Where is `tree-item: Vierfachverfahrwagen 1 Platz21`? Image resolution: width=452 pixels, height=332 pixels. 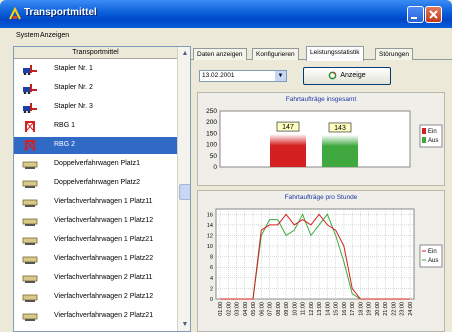 tree-item: Vierfachverfahrwagen 1 Platz21 is located at coordinates (95, 240).